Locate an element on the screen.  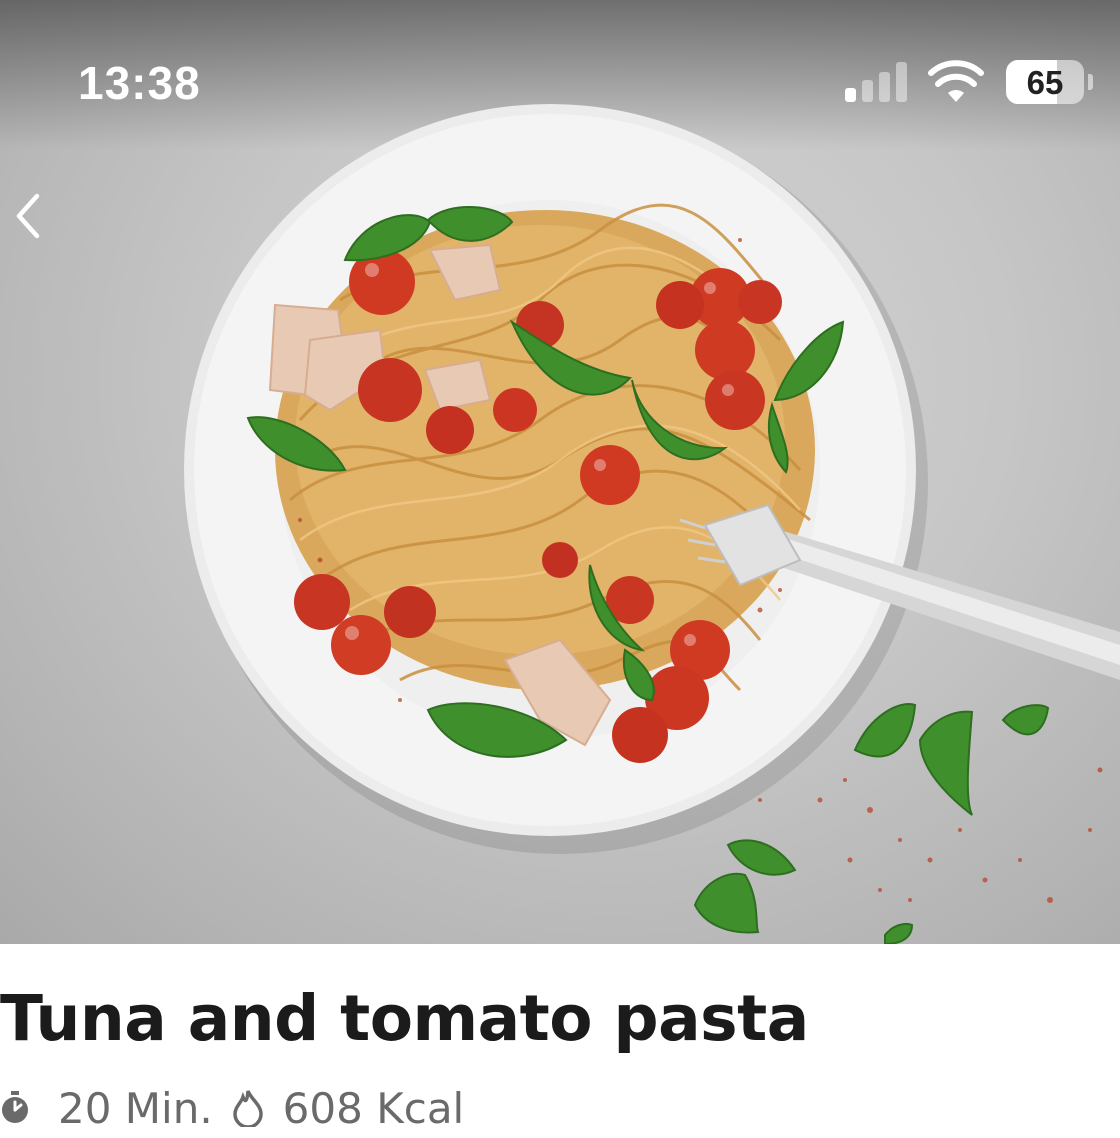
recipe-meta: 20 Min. 608 Kcal is located at coordinates (232, 1108).